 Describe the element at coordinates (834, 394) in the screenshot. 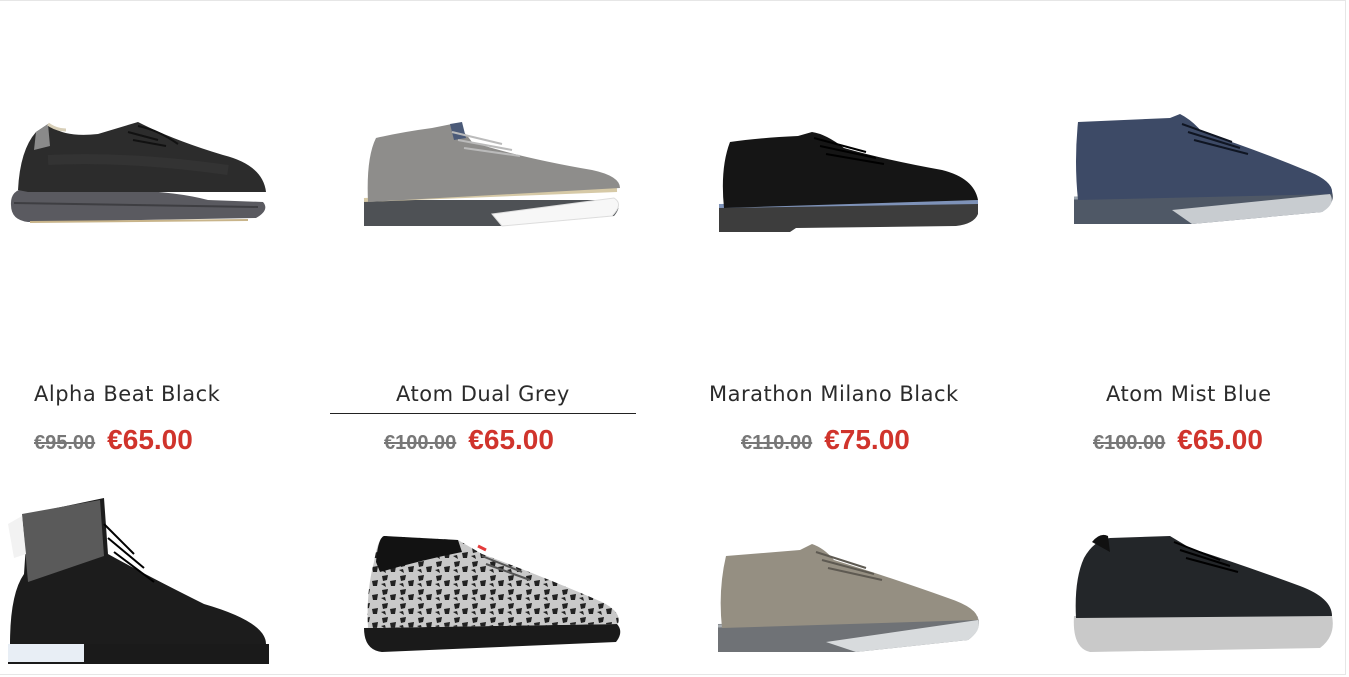

I see `product-title: Marathon Milano Black` at that location.